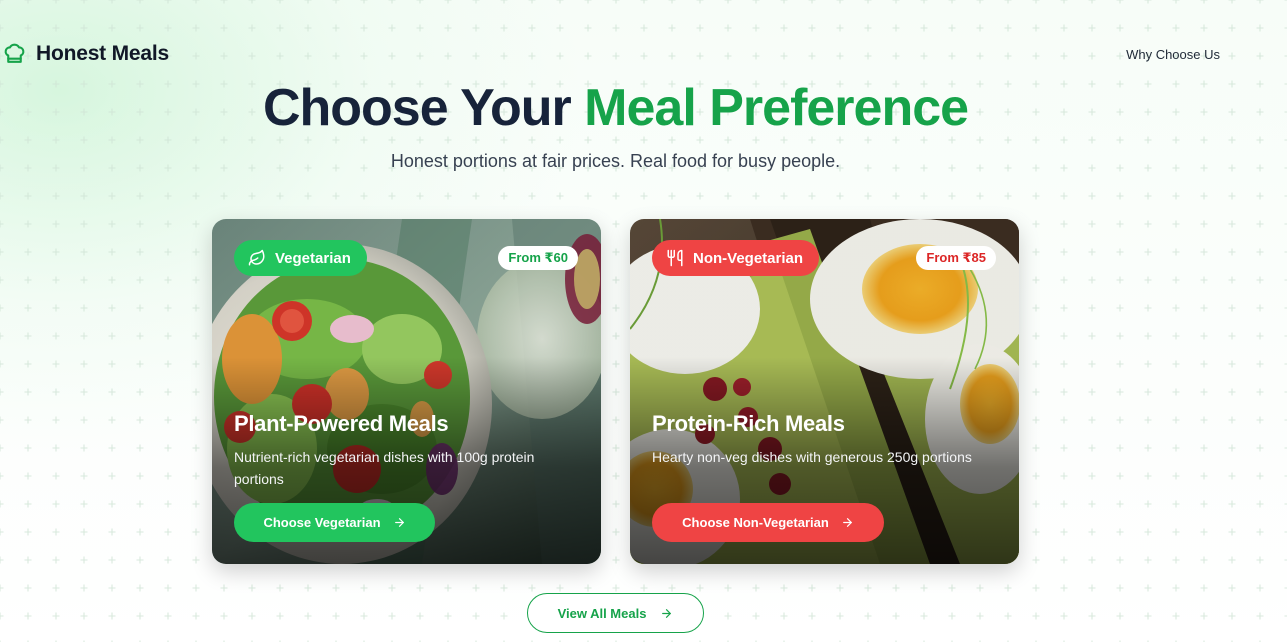 Image resolution: width=1287 pixels, height=642 pixels. What do you see at coordinates (755, 522) in the screenshot?
I see `choose-non-vegetarian-label: Choose Non-Vegetarian` at bounding box center [755, 522].